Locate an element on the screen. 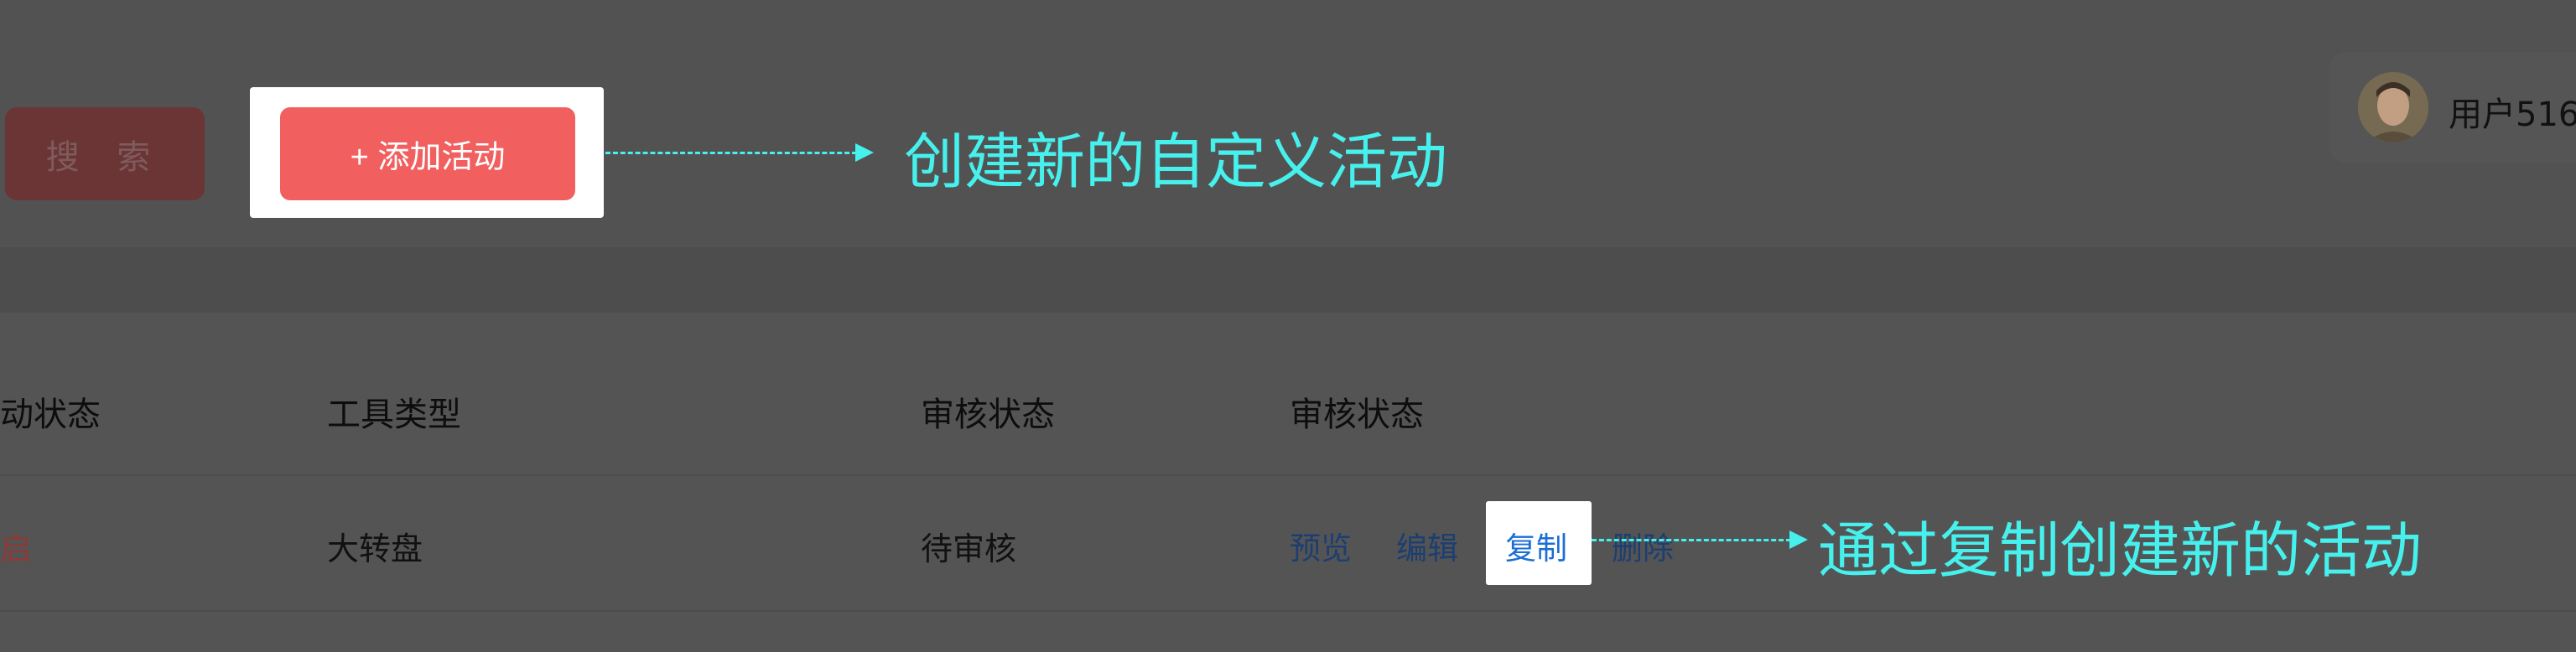  column-header-review-status-2: 审核状态 is located at coordinates (1357, 415).